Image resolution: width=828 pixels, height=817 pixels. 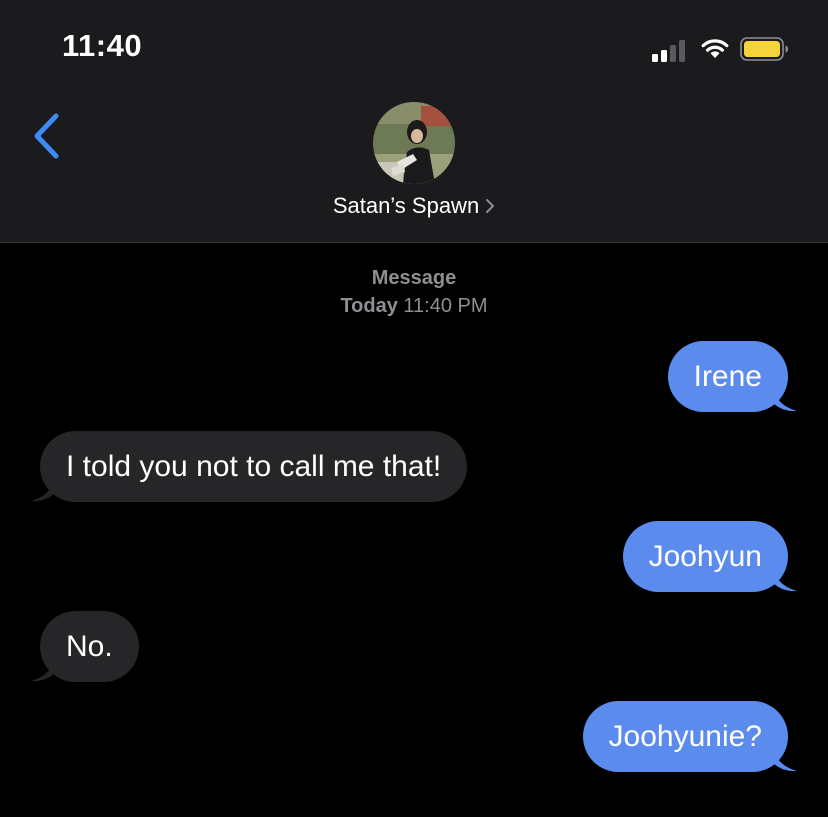 What do you see at coordinates (89, 646) in the screenshot?
I see `message-bubble-received: No.` at bounding box center [89, 646].